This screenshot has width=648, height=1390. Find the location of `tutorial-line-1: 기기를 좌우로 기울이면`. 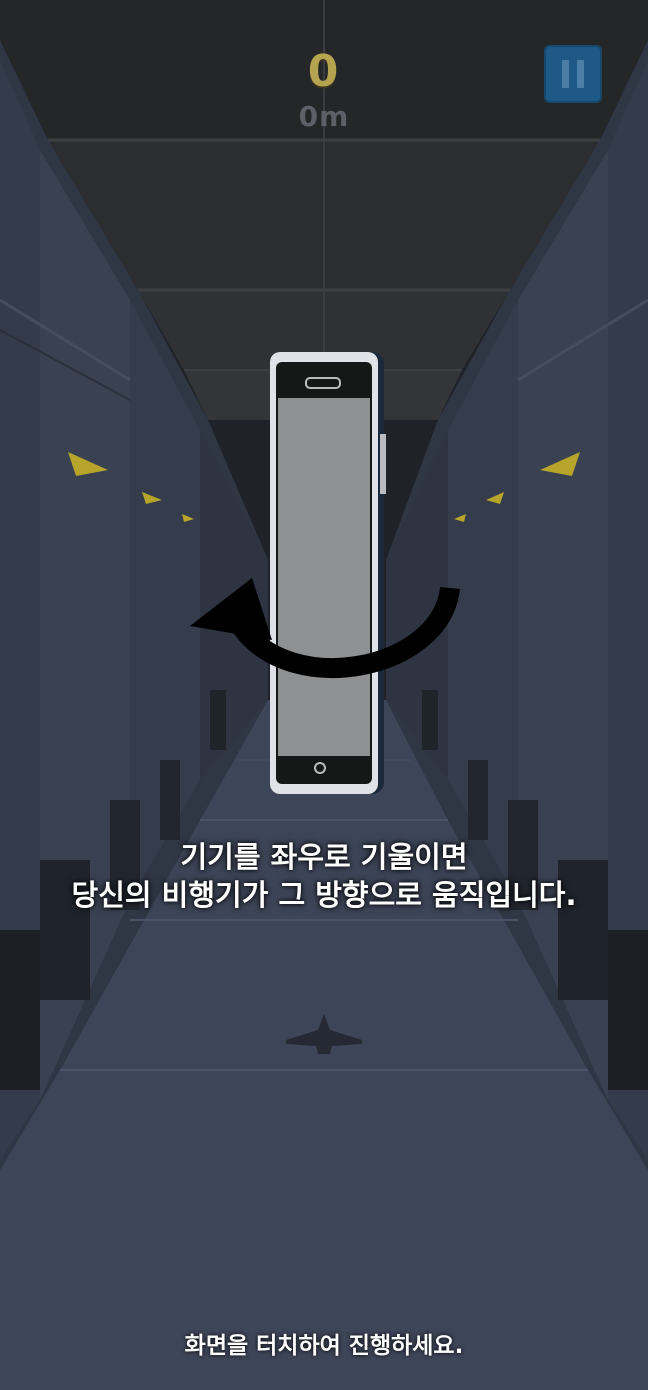

tutorial-line-1: 기기를 좌우로 기울이면 is located at coordinates (324, 857).